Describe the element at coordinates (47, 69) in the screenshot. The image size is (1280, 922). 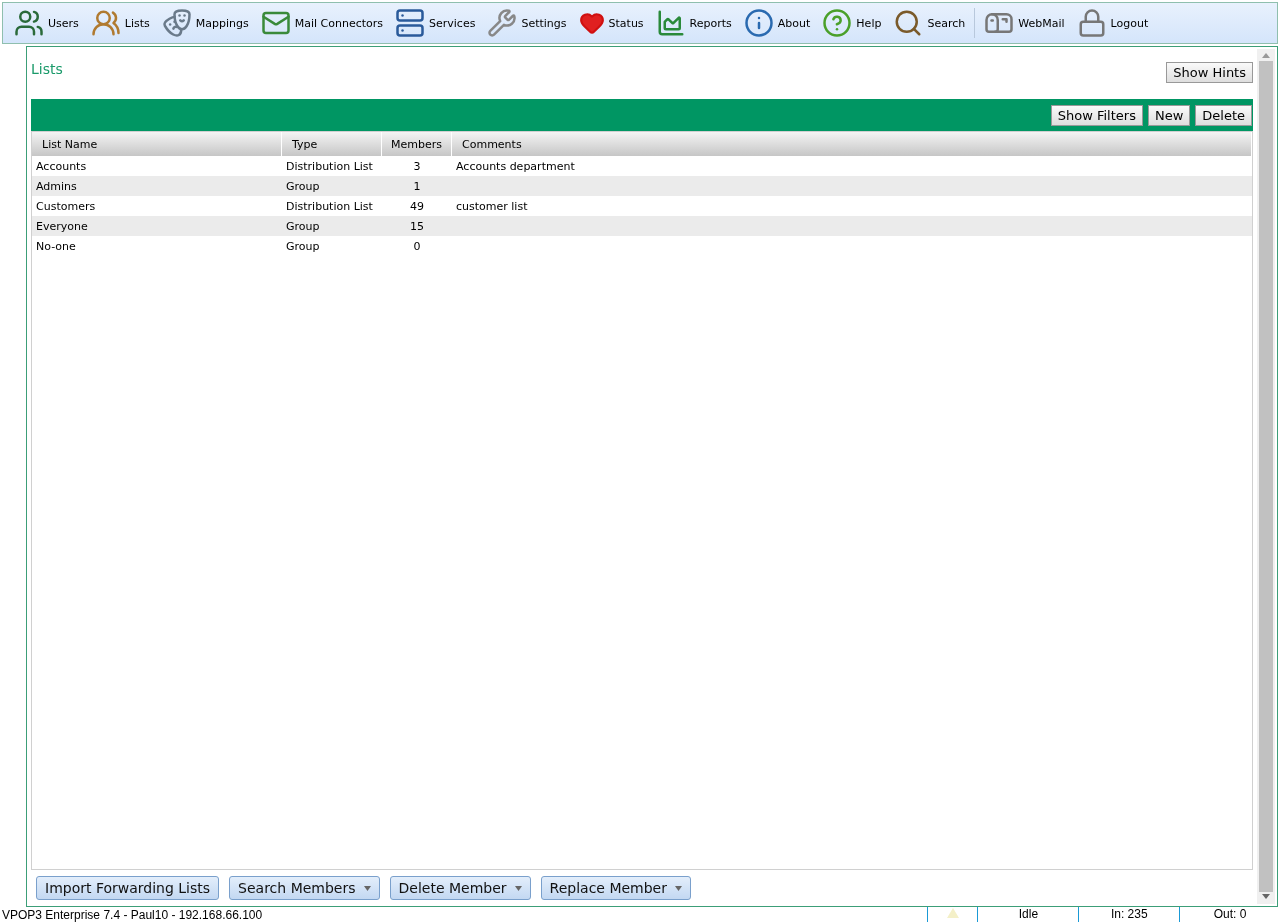
I see `page-title: Lists` at that location.